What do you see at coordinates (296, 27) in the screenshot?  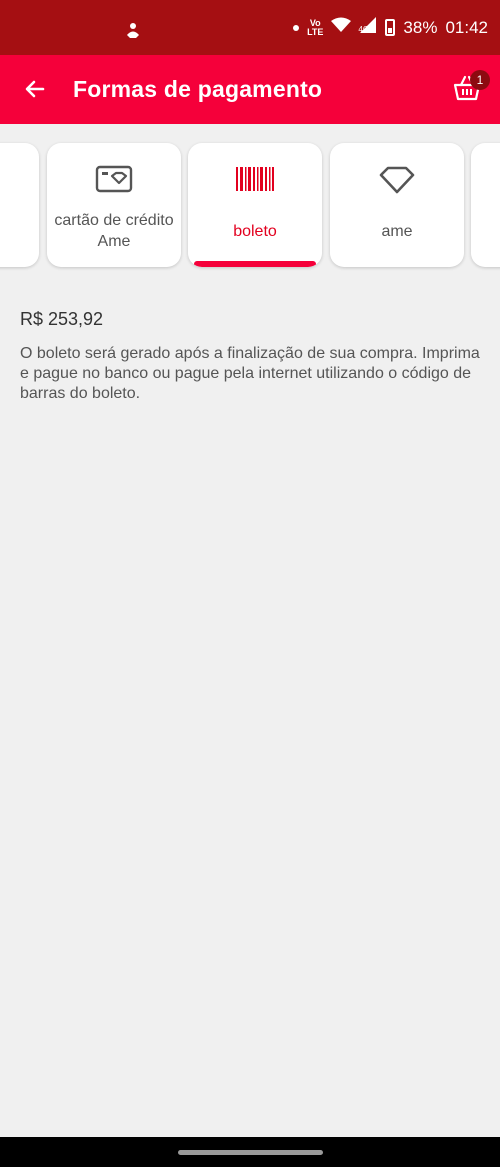 I see `notification-dot-icon` at bounding box center [296, 27].